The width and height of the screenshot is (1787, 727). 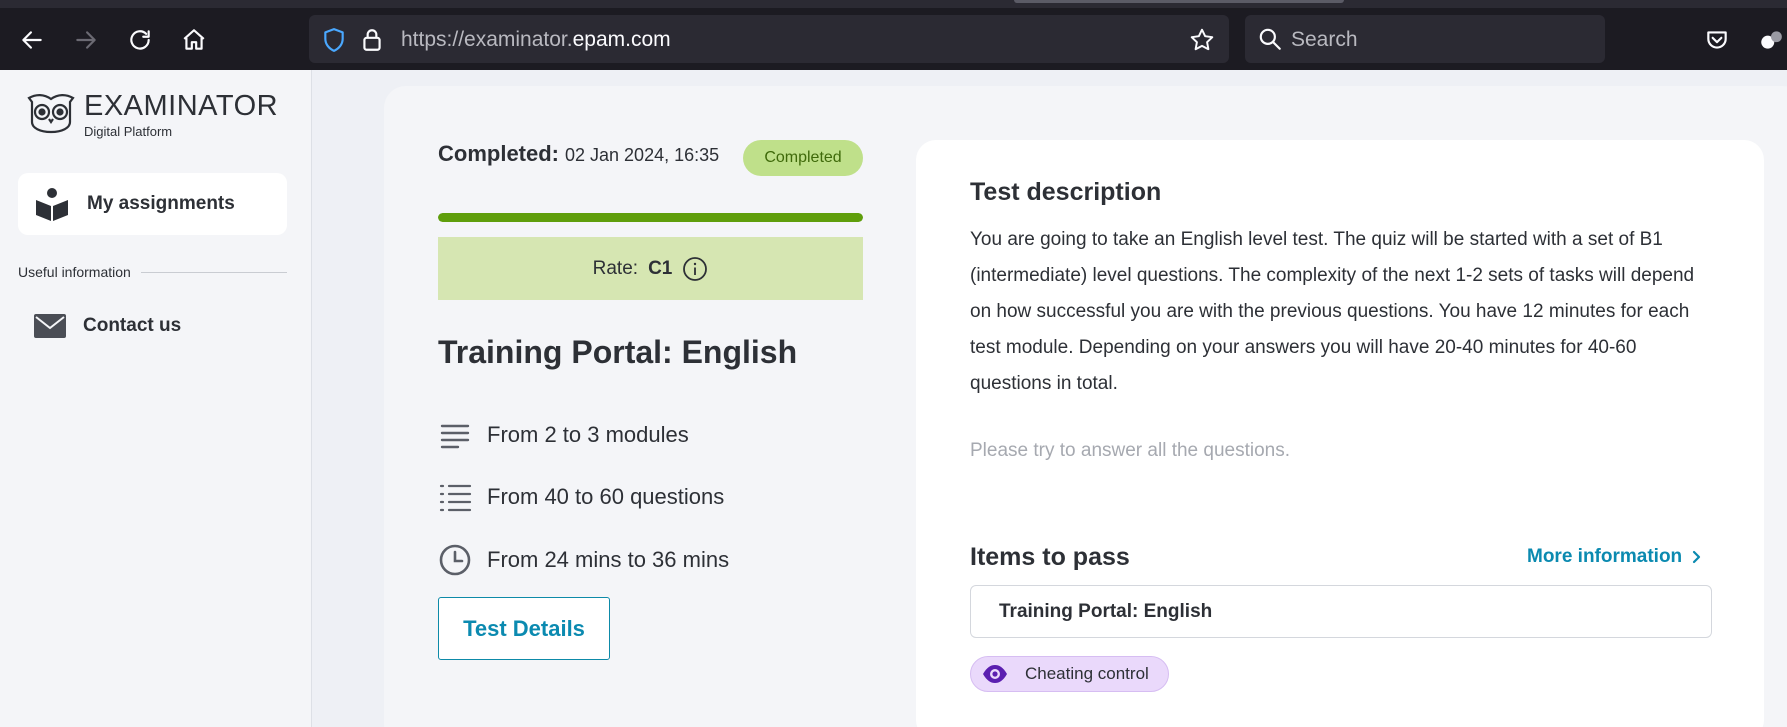 I want to click on modules-info: From 2 to 3 modules, so click(x=563, y=435).